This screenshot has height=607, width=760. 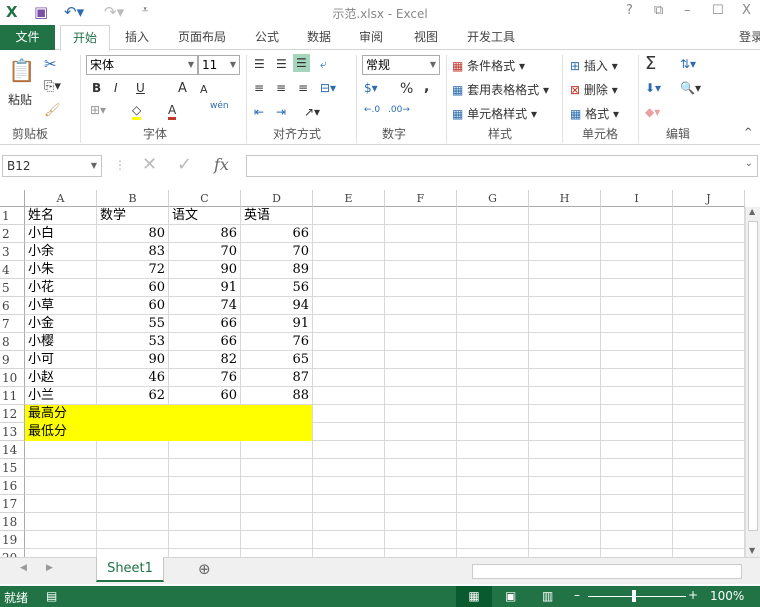 I want to click on cell: 80, so click(x=133, y=234).